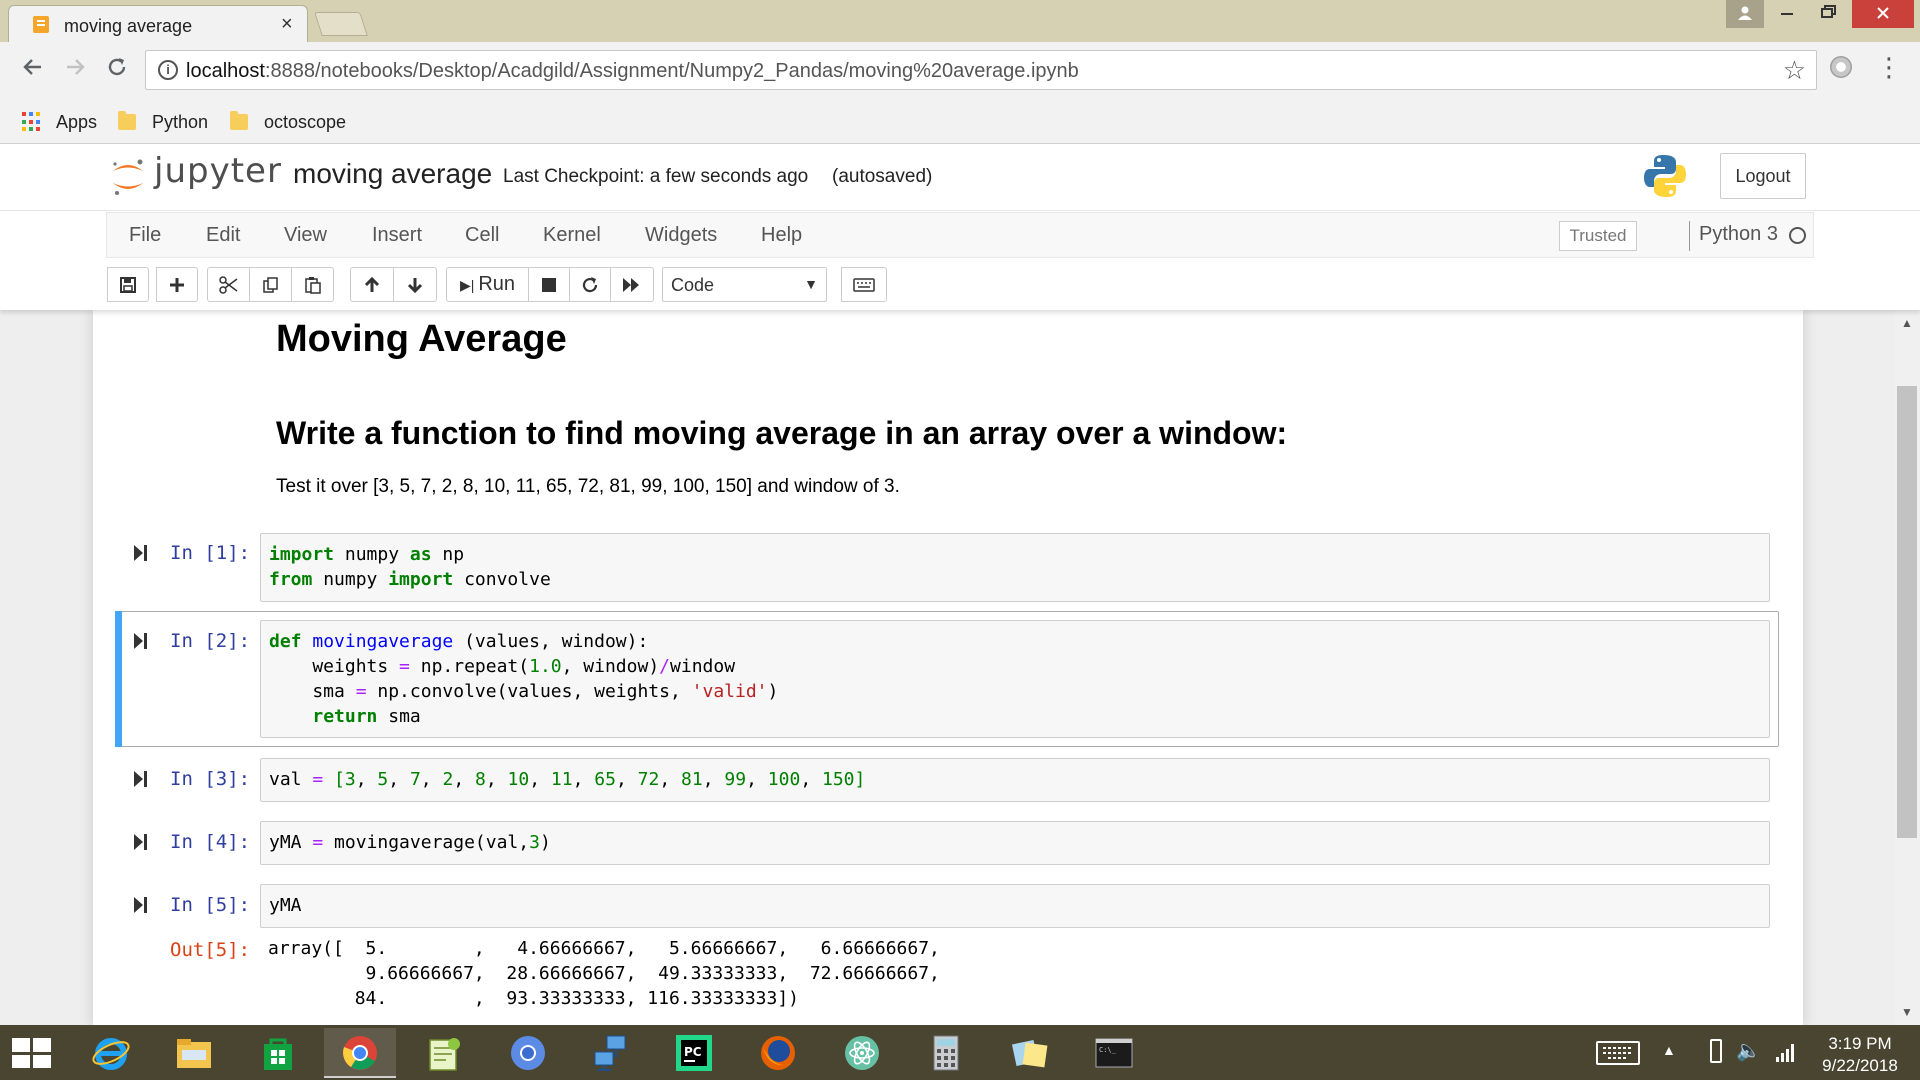 This screenshot has width=1920, height=1080. What do you see at coordinates (421, 339) in the screenshot?
I see `markdown-heading-1: Moving Average` at bounding box center [421, 339].